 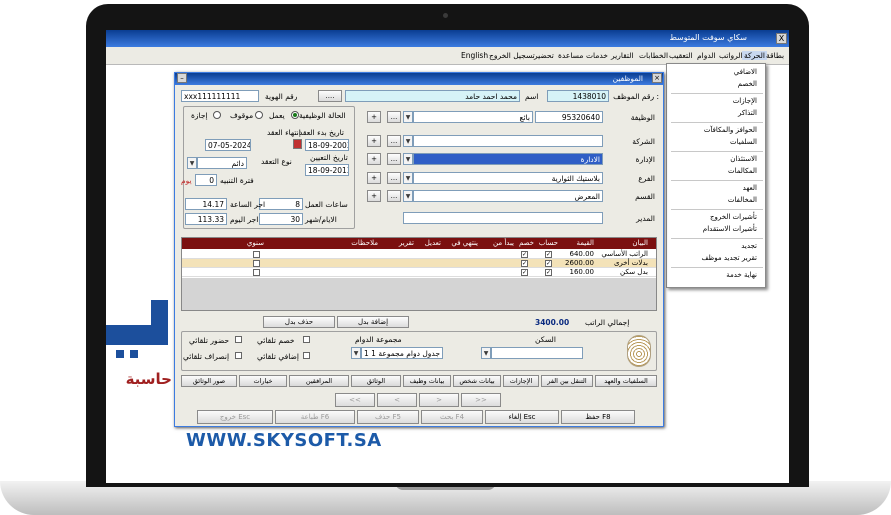 I want to click on branch-dropdown-icon: ▼, so click(x=408, y=178).